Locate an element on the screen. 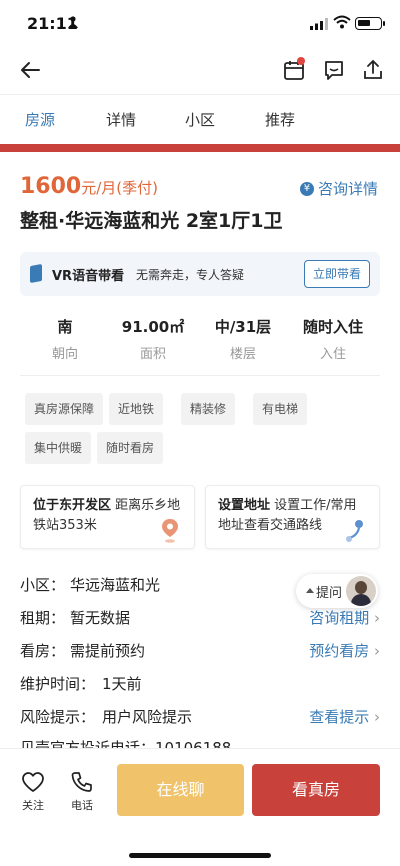 Image resolution: width=400 pixels, height=866 pixels. listing-title: 整租·华远海蓝和光 2室1厅1卫 is located at coordinates (151, 221).